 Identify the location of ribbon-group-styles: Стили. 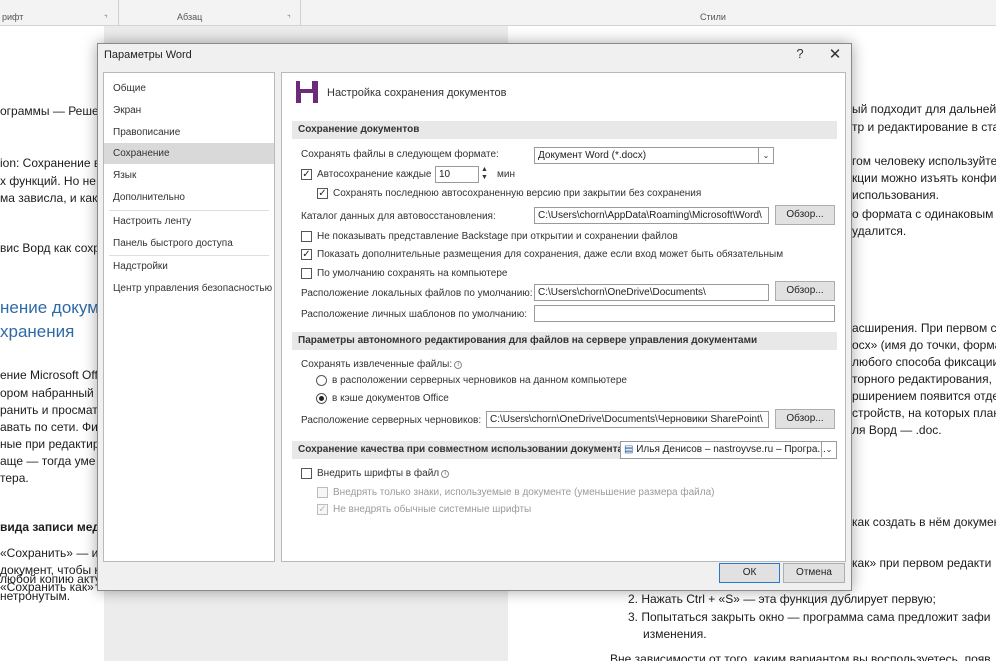
(713, 17).